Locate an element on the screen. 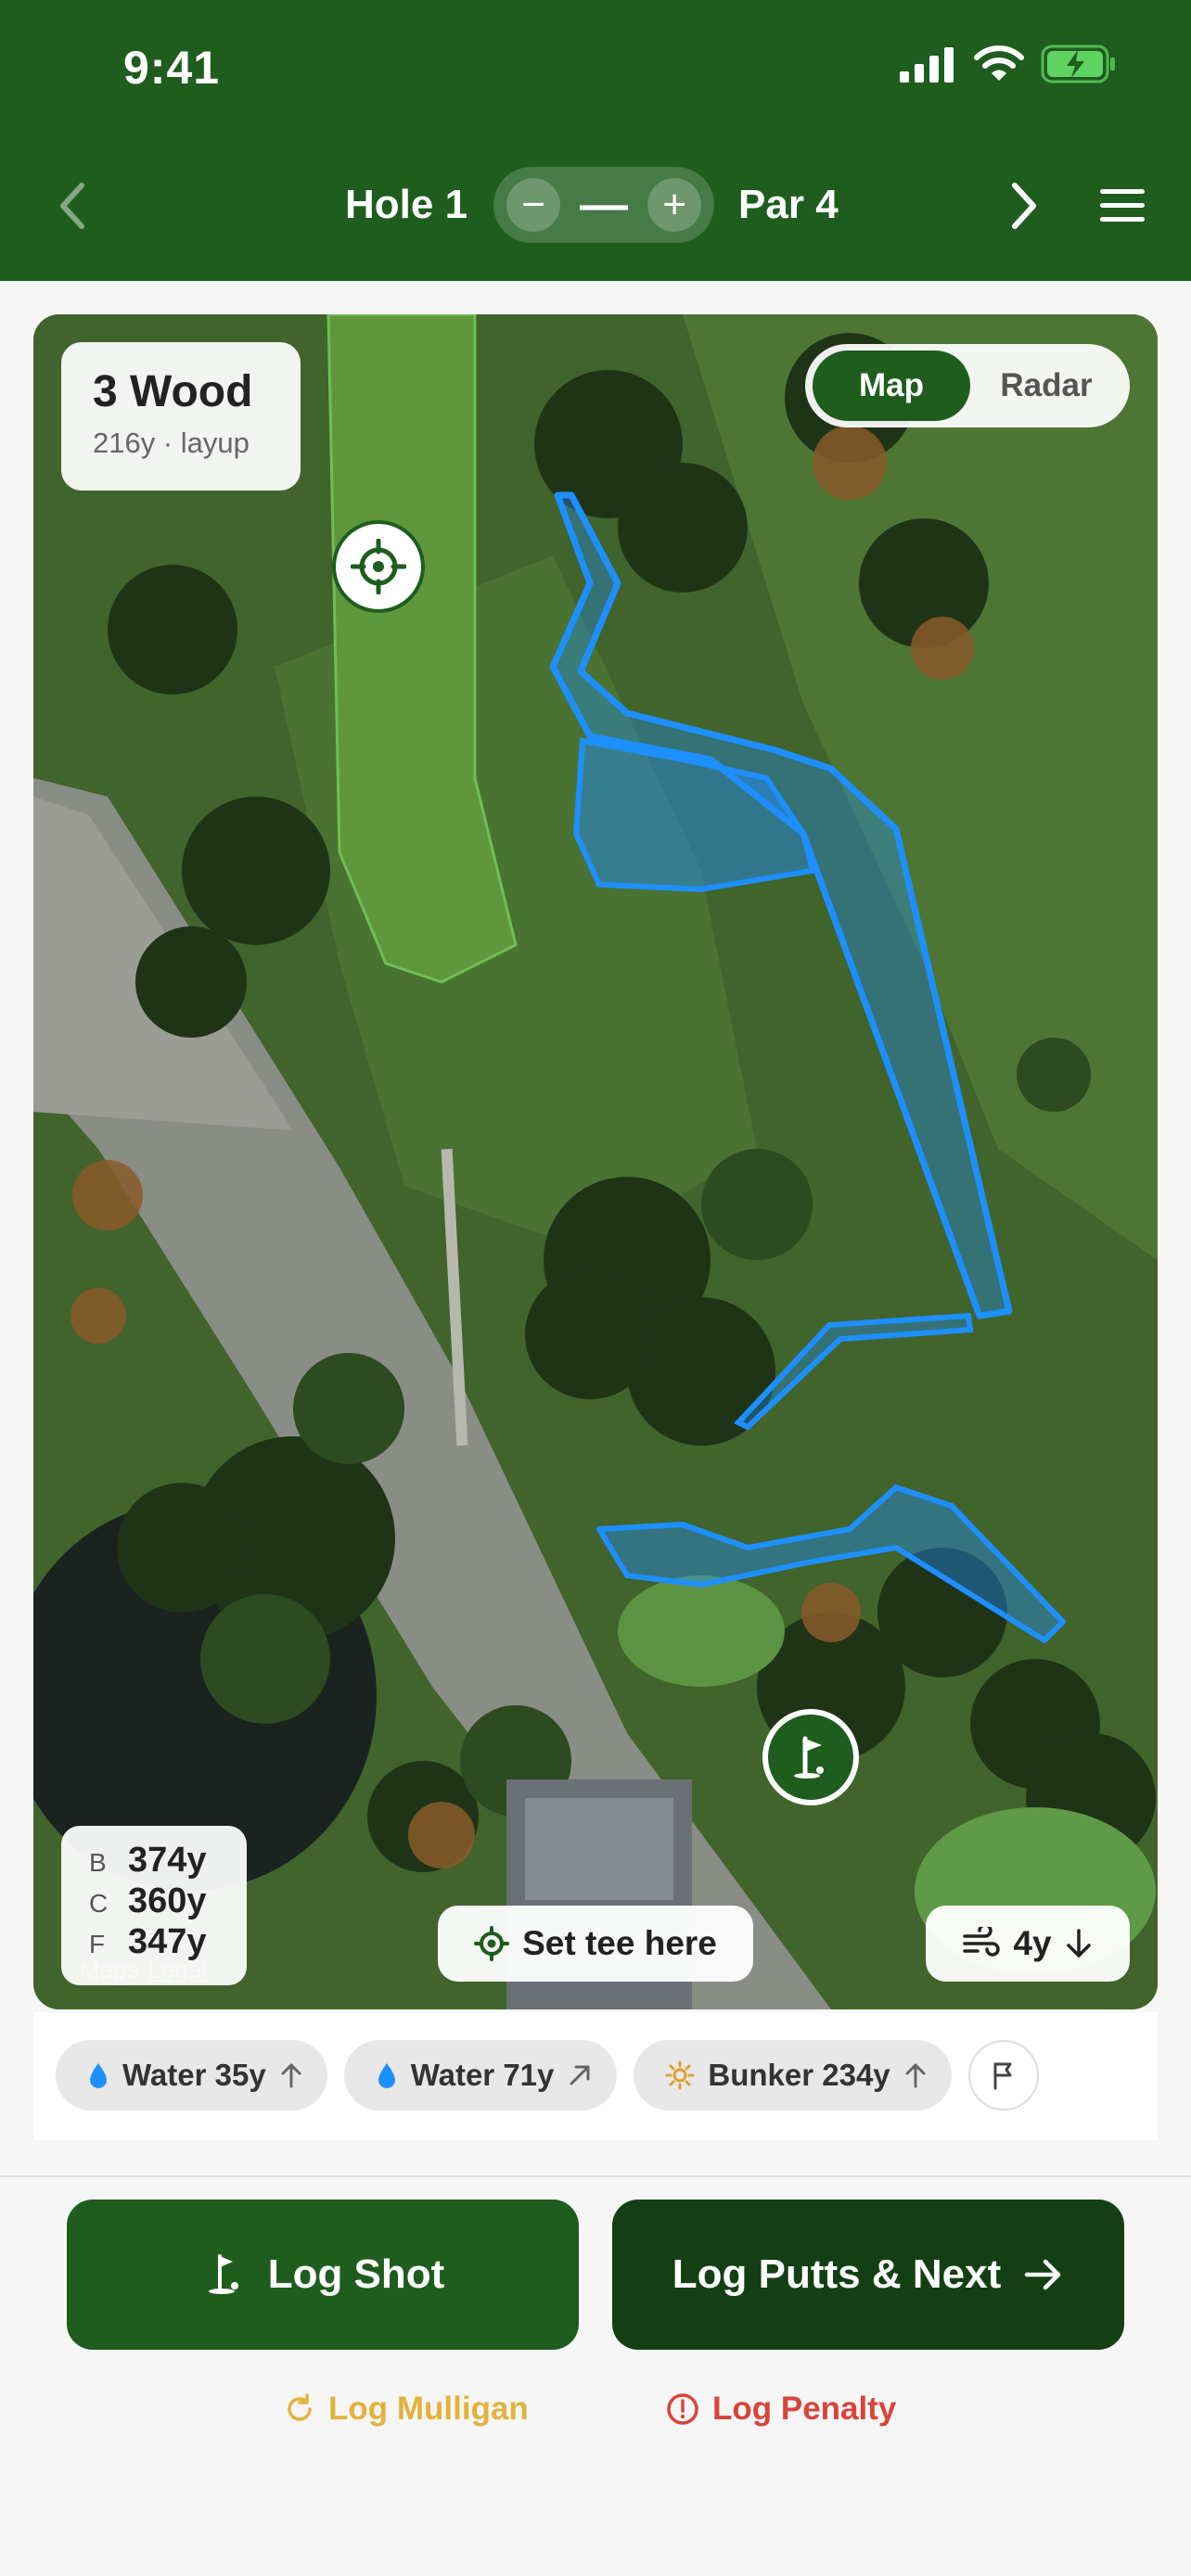 This screenshot has width=1191, height=2576. log-shot-label: Log Shot is located at coordinates (356, 2274).